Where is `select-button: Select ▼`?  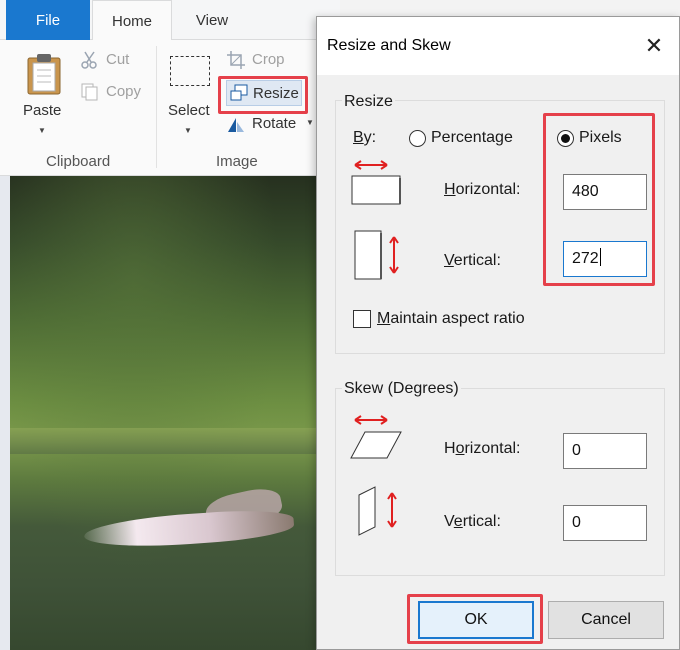 select-button: Select ▼ is located at coordinates (192, 98).